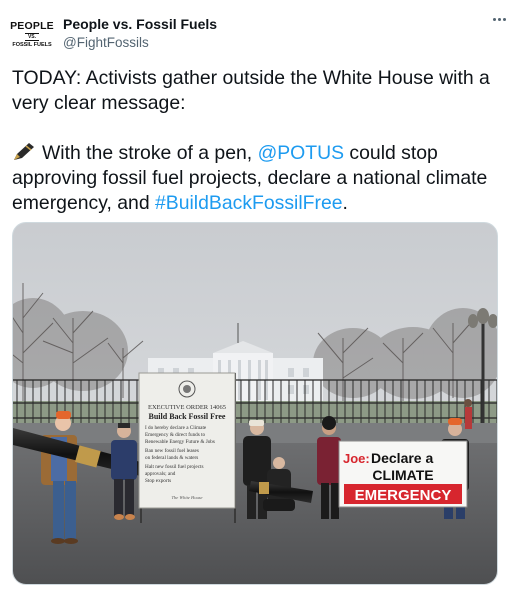  What do you see at coordinates (356, 458) in the screenshot?
I see `sign-climate-prefix: Joe:` at bounding box center [356, 458].